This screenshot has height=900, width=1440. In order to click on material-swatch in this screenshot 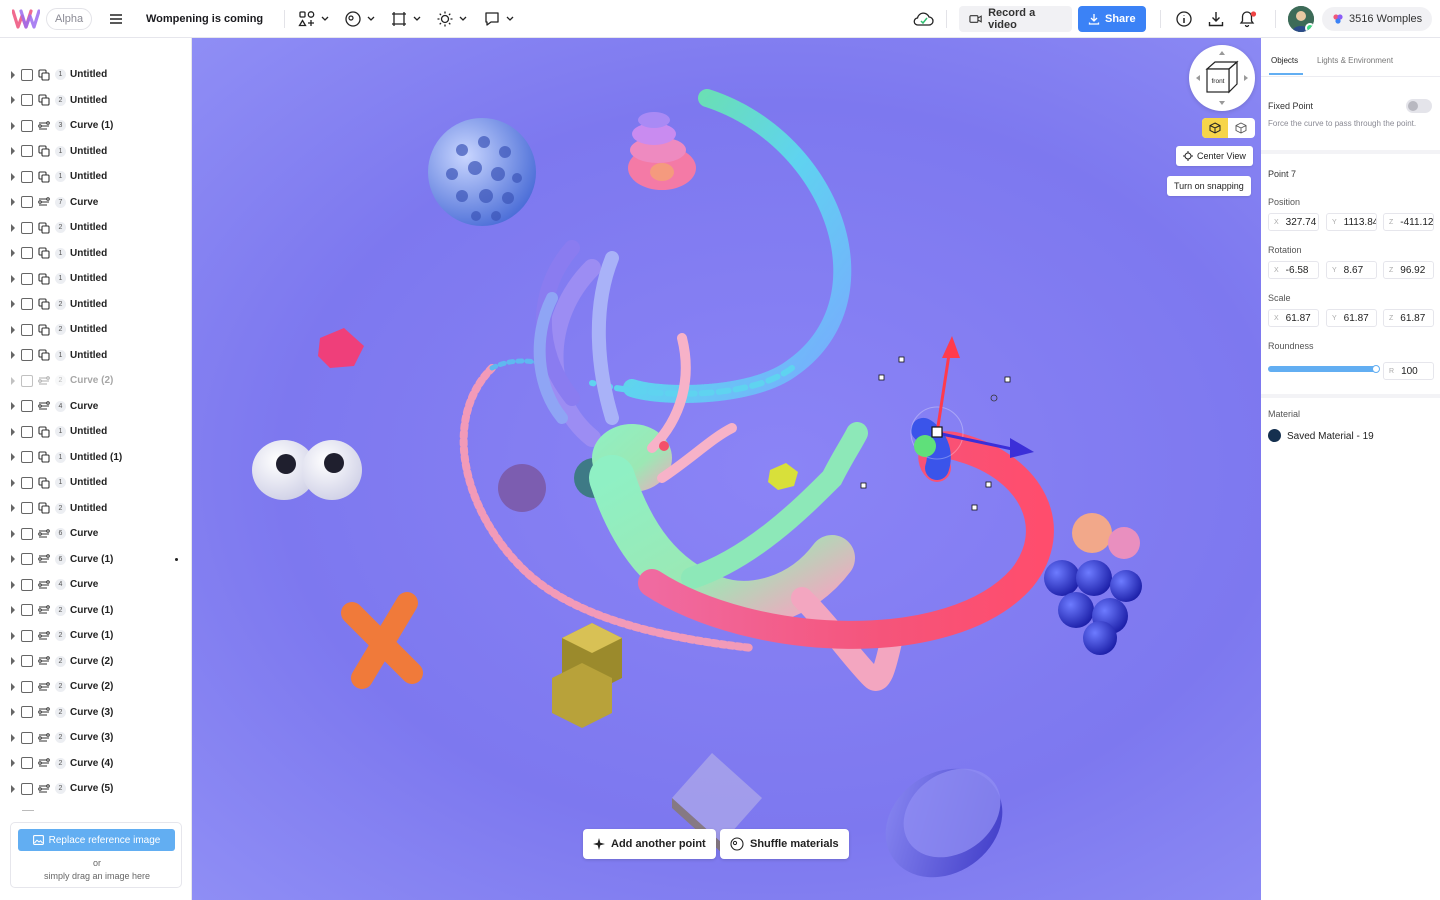, I will do `click(1274, 435)`.